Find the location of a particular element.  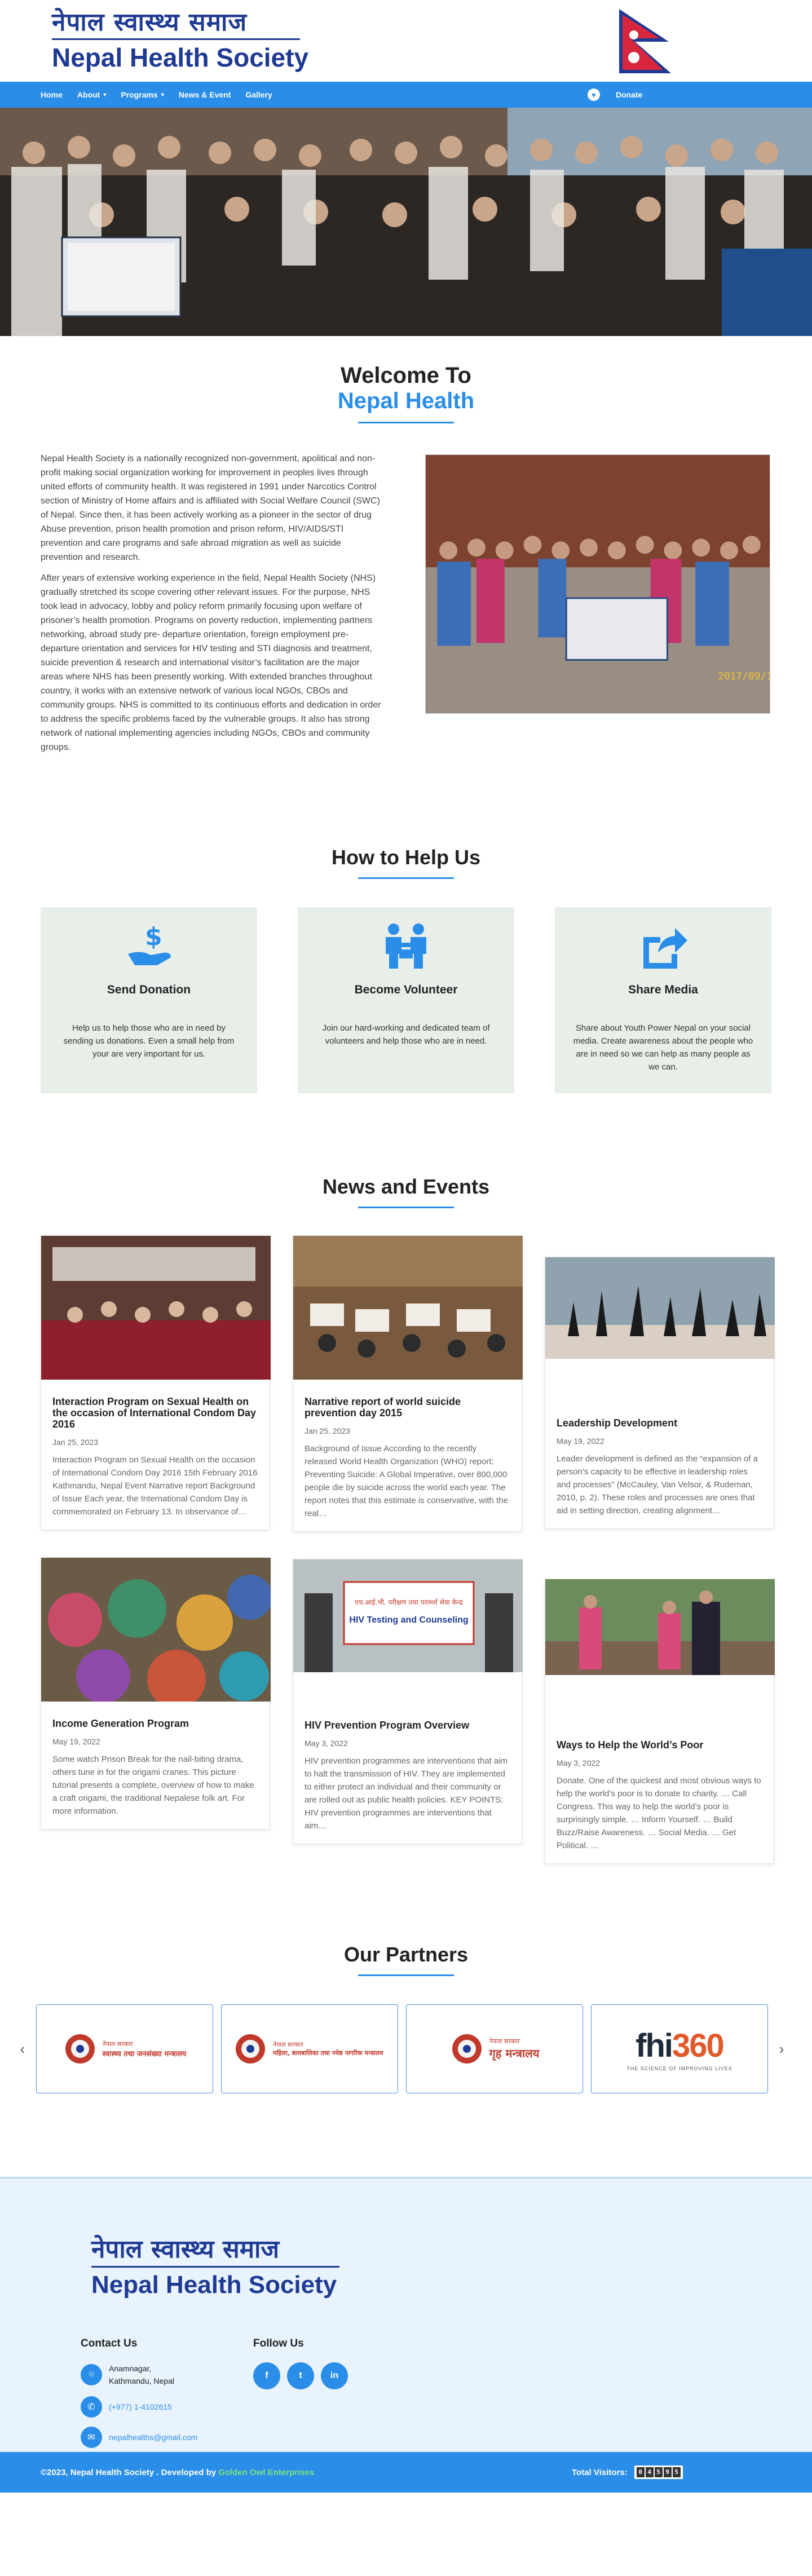

visitors-label: Total Visitors: is located at coordinates (600, 2472).